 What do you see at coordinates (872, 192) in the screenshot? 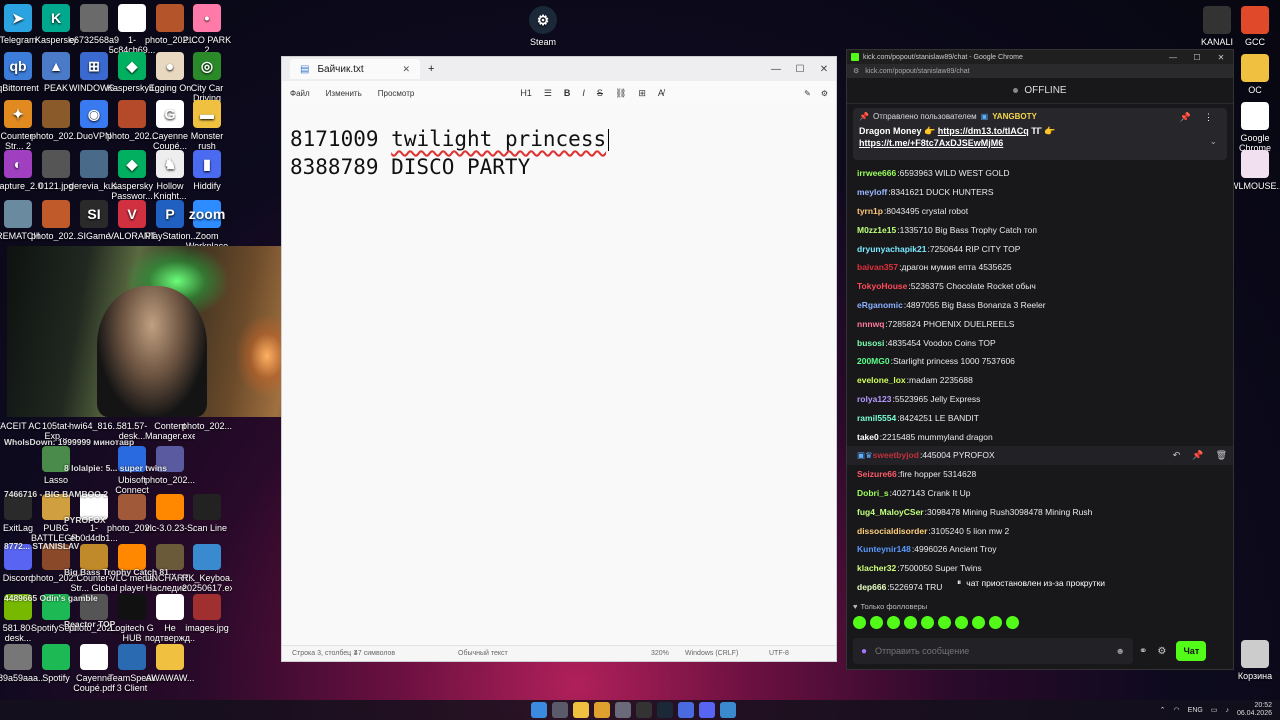
I see `chat-username: meyloff` at bounding box center [872, 192].